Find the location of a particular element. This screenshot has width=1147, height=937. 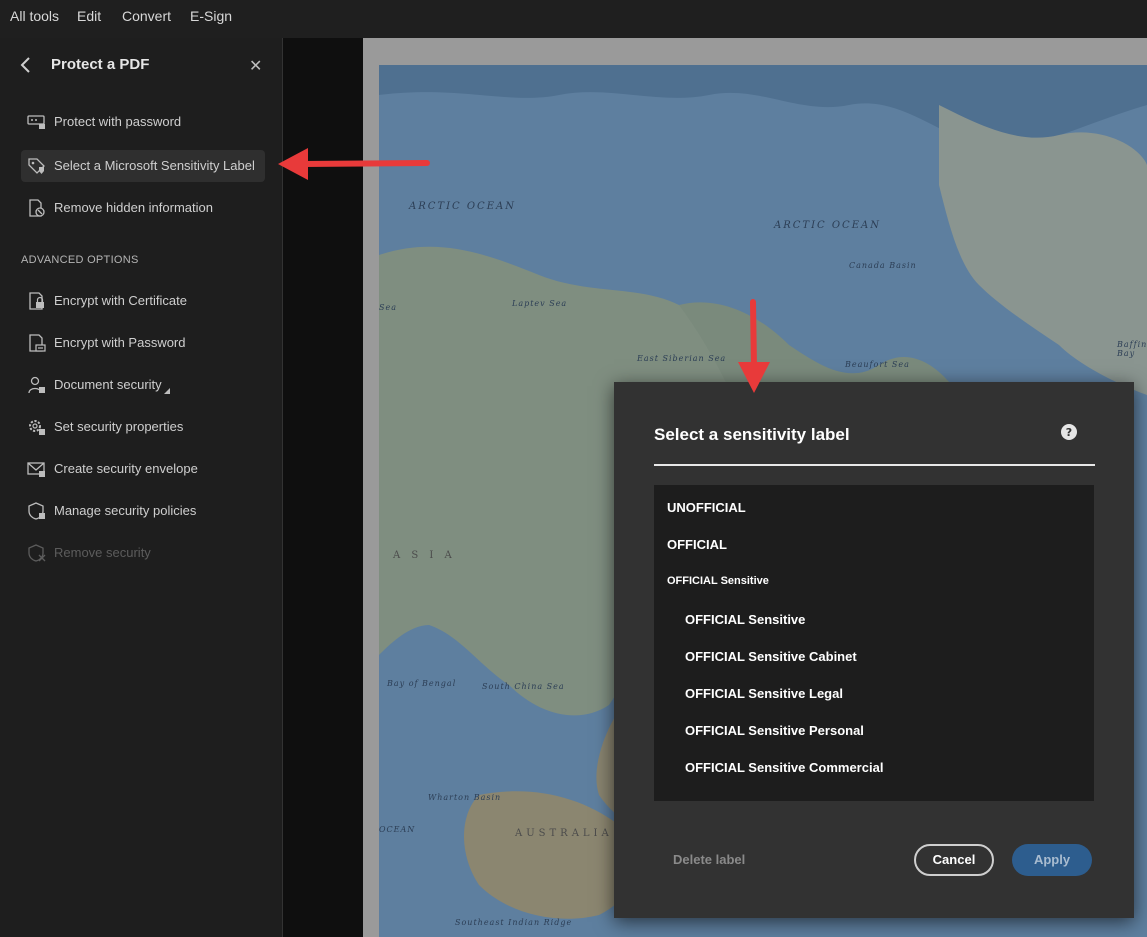

map-label: Canada Basin is located at coordinates (883, 265).